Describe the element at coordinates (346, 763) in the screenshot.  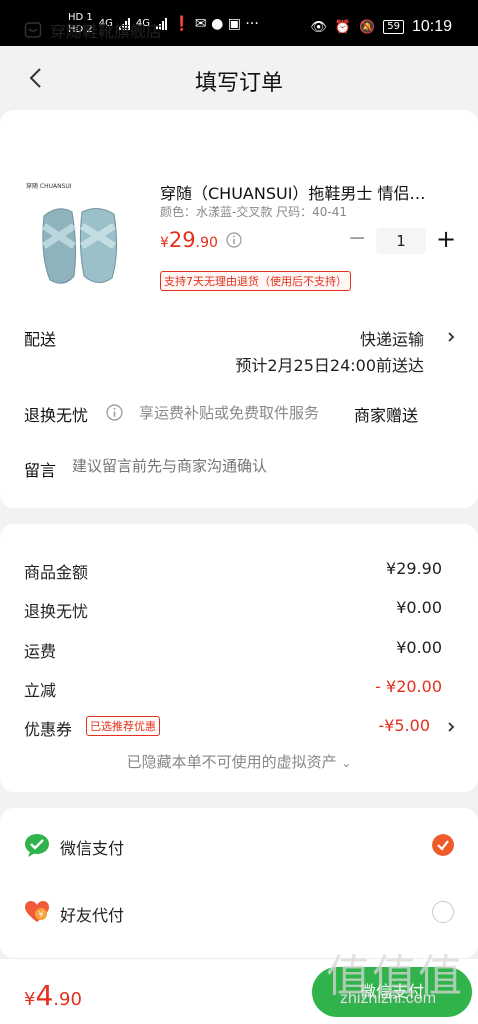
I see `chevron-down-icon: ⌄` at that location.